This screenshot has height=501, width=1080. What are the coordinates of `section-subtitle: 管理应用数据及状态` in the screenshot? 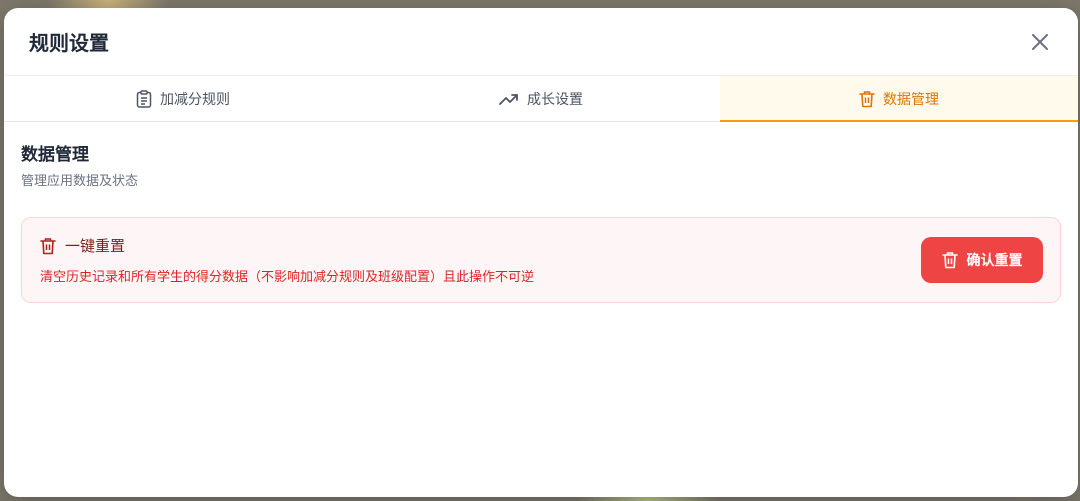 It's located at (80, 181).